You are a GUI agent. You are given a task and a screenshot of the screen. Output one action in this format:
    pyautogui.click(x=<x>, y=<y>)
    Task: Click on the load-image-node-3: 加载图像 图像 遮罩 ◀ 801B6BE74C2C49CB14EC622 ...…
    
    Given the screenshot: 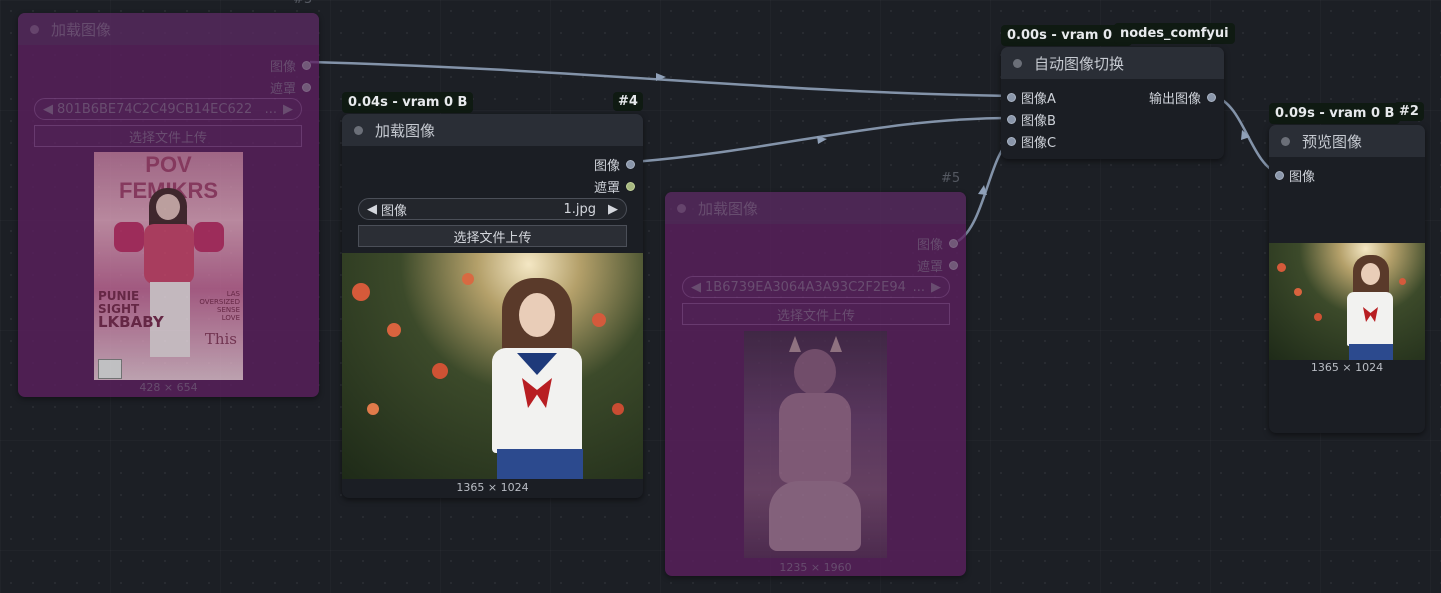 What is the action you would take?
    pyautogui.click(x=168, y=205)
    